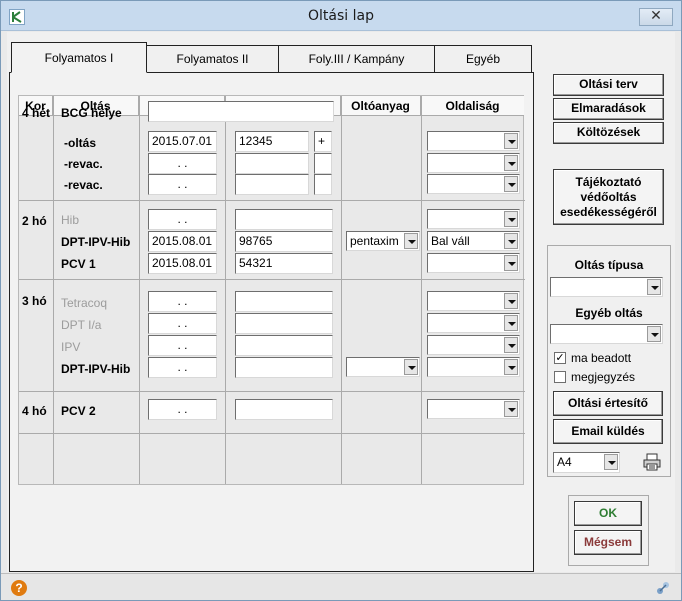 This screenshot has height=601, width=682. I want to click on ma-beadott-label: ma beadott, so click(601, 358).